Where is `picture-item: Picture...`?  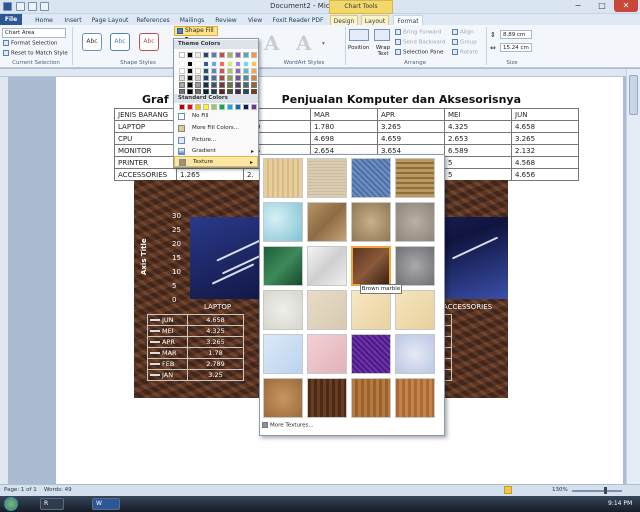
picture-item: Picture... is located at coordinates (216, 140).